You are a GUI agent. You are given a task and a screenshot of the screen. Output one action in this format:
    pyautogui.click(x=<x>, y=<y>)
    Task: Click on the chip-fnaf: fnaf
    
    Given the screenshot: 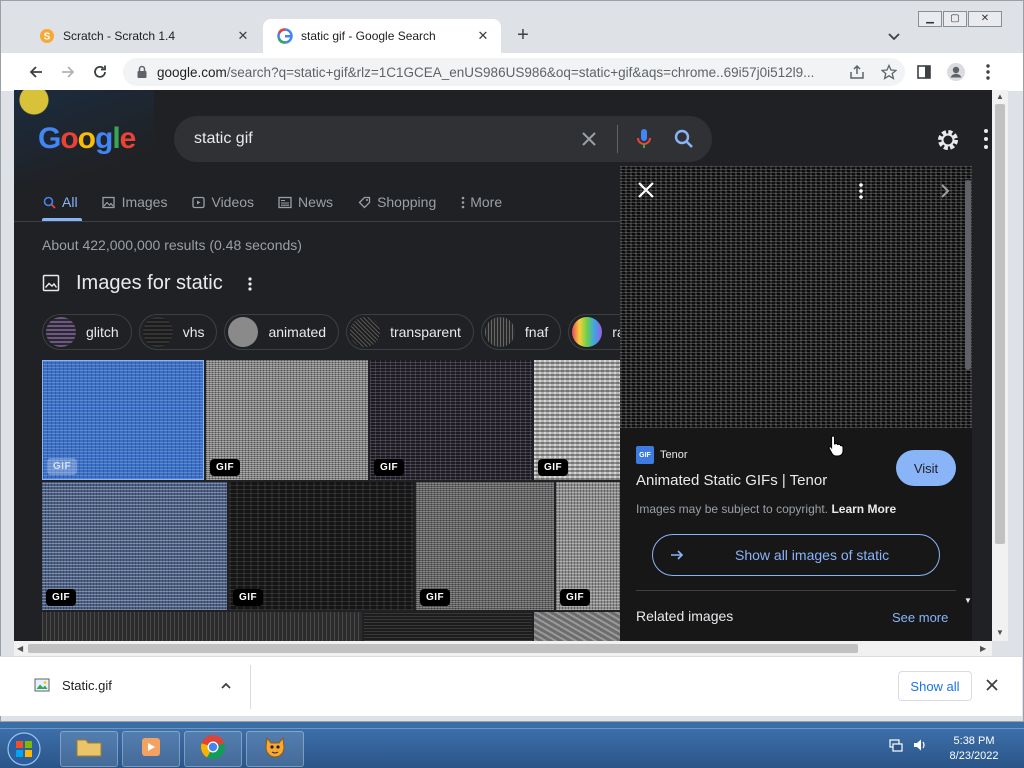 What is the action you would take?
    pyautogui.click(x=521, y=332)
    